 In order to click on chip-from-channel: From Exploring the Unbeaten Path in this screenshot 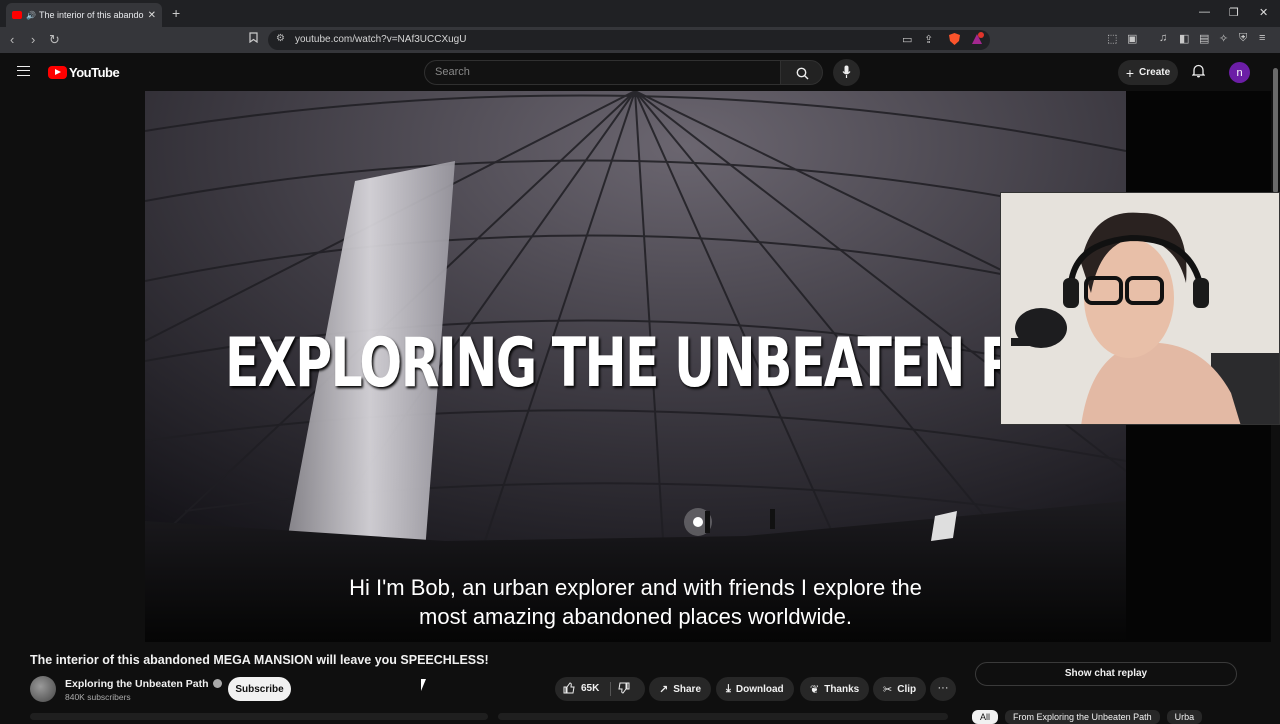, I will do `click(1082, 717)`.